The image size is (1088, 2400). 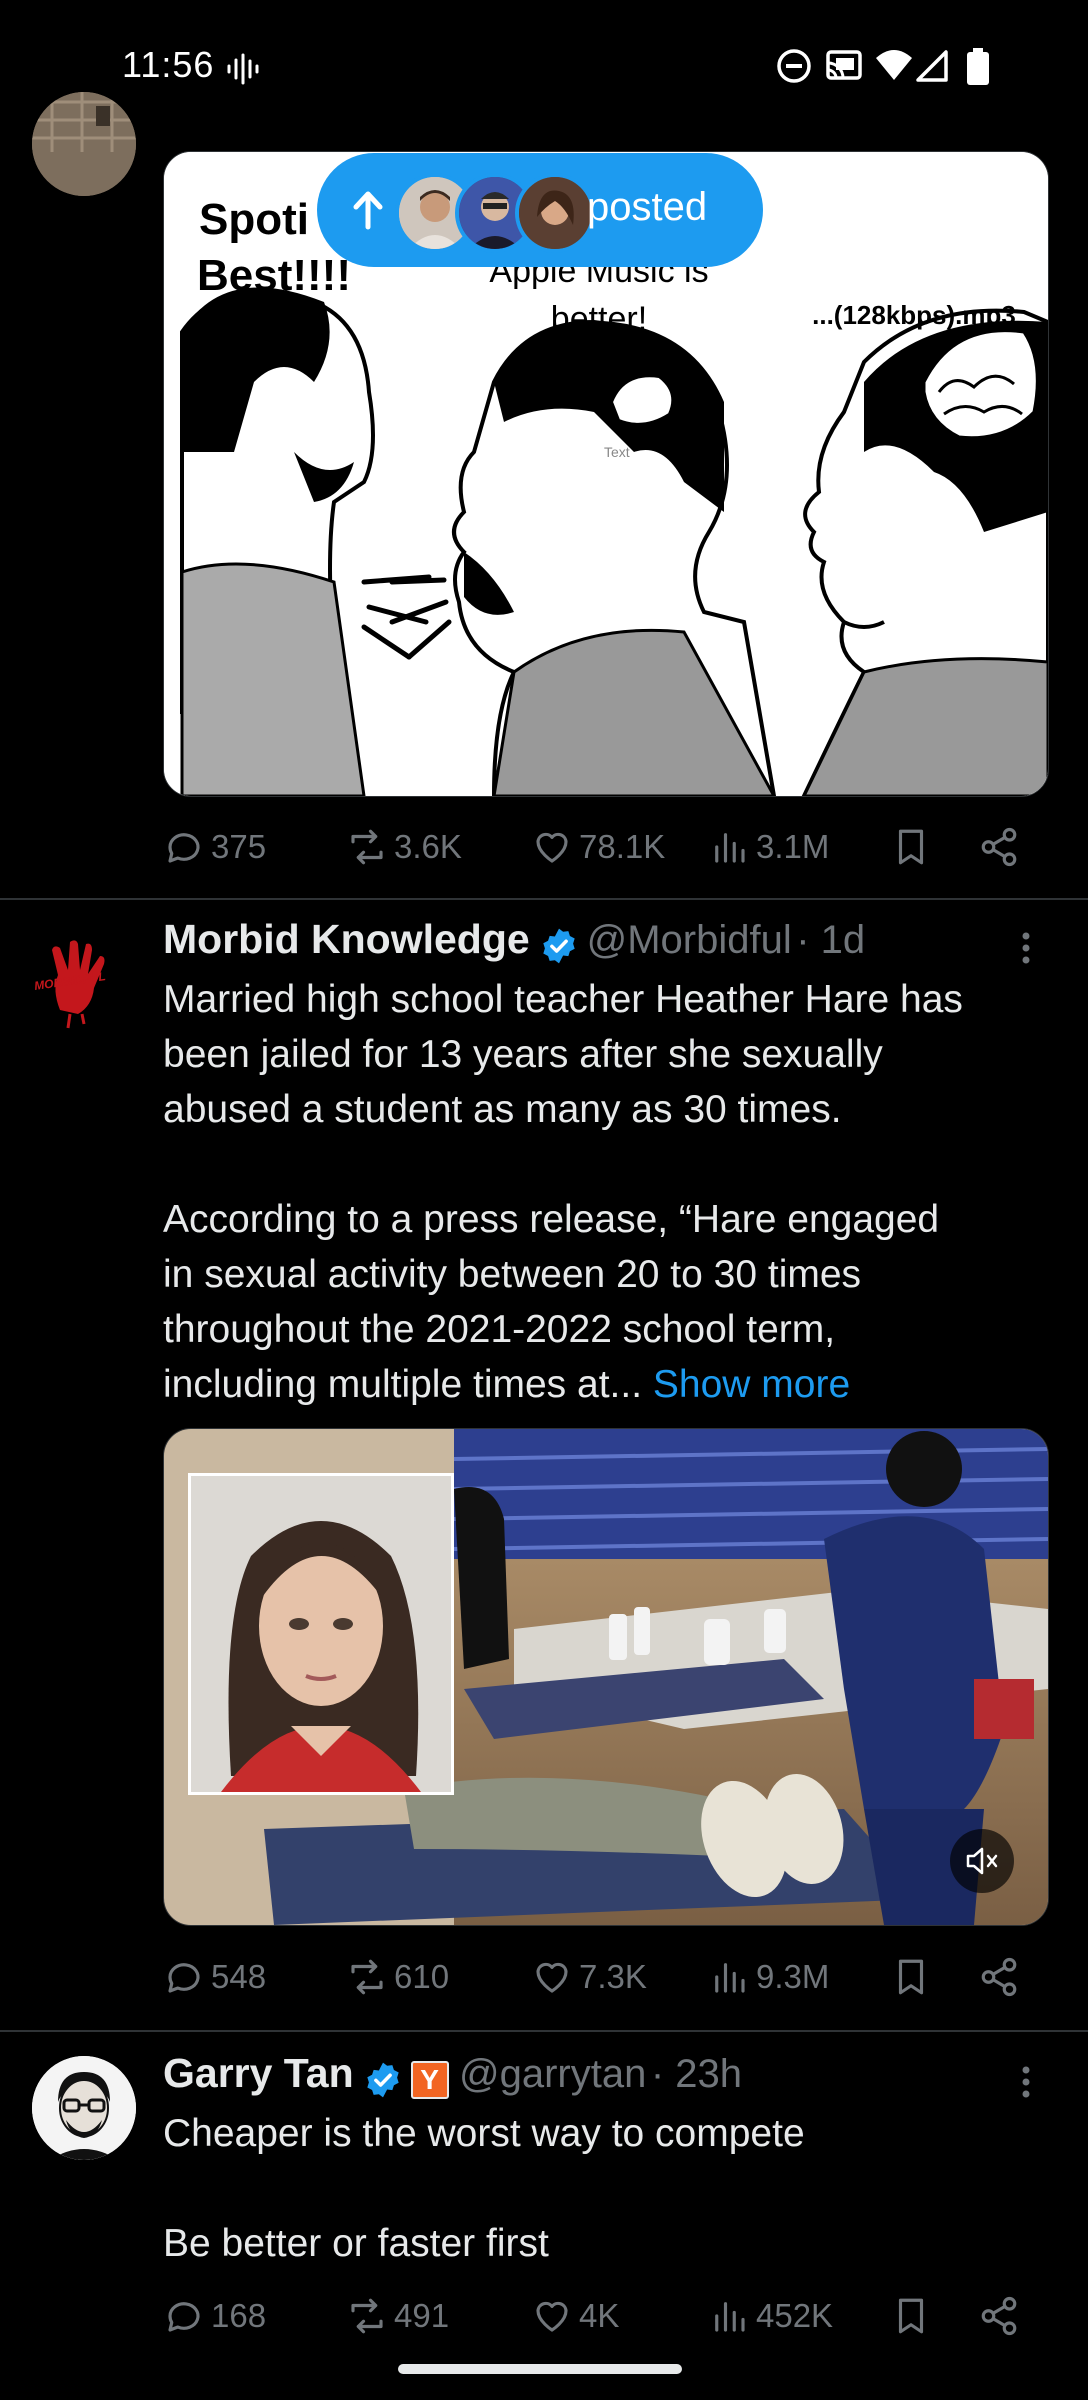 What do you see at coordinates (647, 207) in the screenshot?
I see `posted-label: posted` at bounding box center [647, 207].